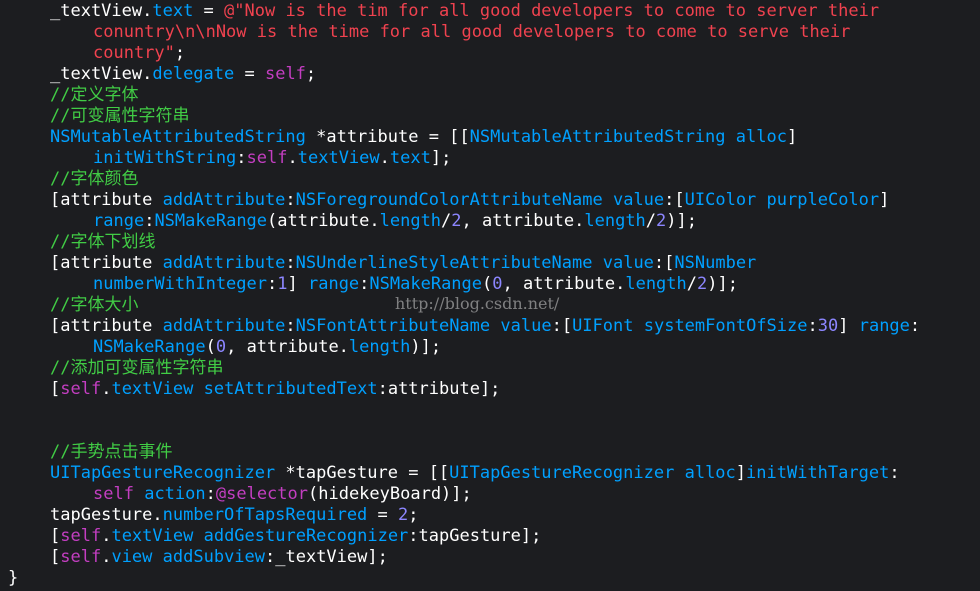 The width and height of the screenshot is (980, 591). Describe the element at coordinates (55, 536) in the screenshot. I see `code-token: [` at that location.